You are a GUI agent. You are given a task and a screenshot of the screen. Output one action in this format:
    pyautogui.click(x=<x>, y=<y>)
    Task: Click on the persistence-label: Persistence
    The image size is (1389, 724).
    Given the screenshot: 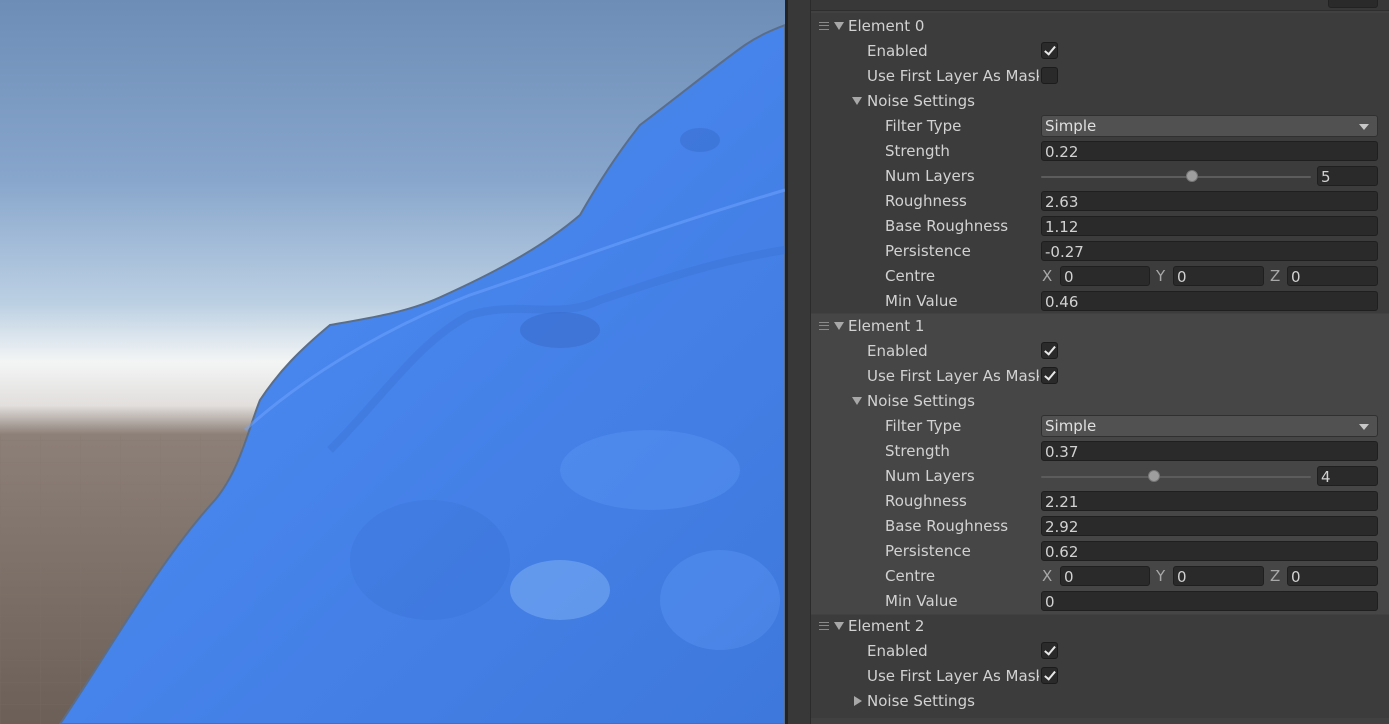 What is the action you would take?
    pyautogui.click(x=928, y=251)
    